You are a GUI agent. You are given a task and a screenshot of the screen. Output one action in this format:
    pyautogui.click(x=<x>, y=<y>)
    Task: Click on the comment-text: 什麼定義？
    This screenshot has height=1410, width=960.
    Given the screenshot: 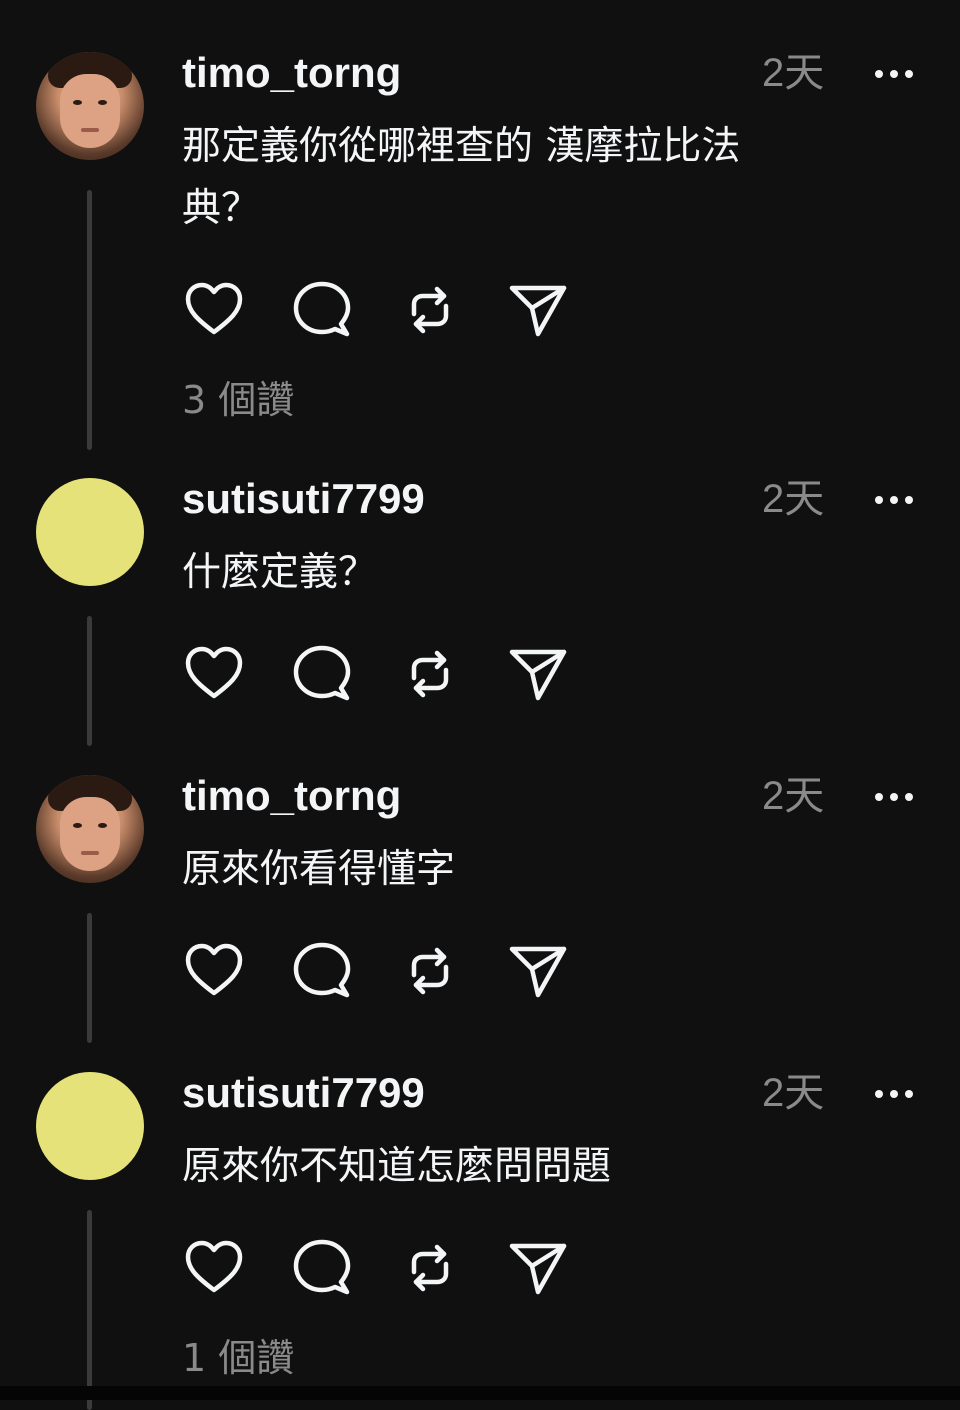 What is the action you would take?
    pyautogui.click(x=280, y=572)
    